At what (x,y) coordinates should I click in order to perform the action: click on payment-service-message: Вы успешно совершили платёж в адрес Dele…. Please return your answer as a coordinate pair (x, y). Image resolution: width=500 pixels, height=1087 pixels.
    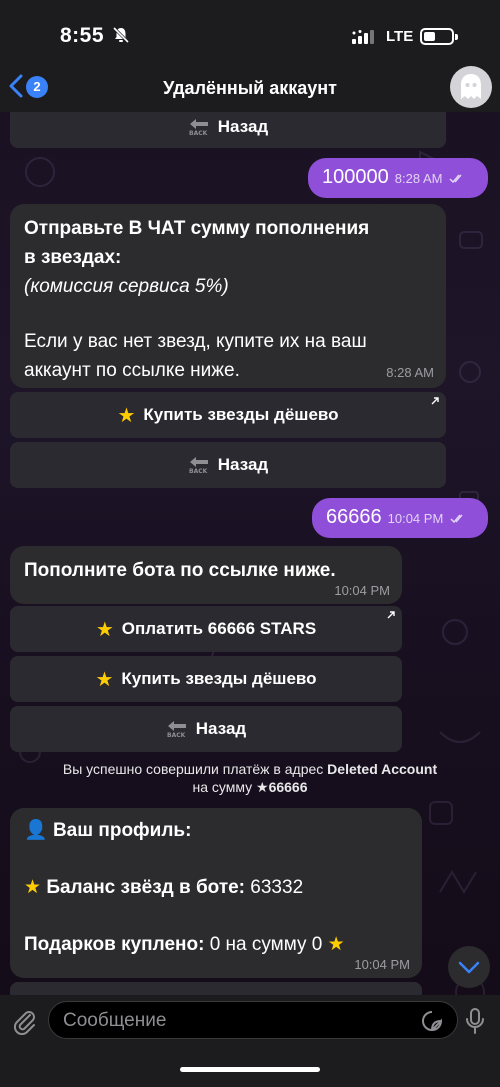
    Looking at the image, I should click on (250, 778).